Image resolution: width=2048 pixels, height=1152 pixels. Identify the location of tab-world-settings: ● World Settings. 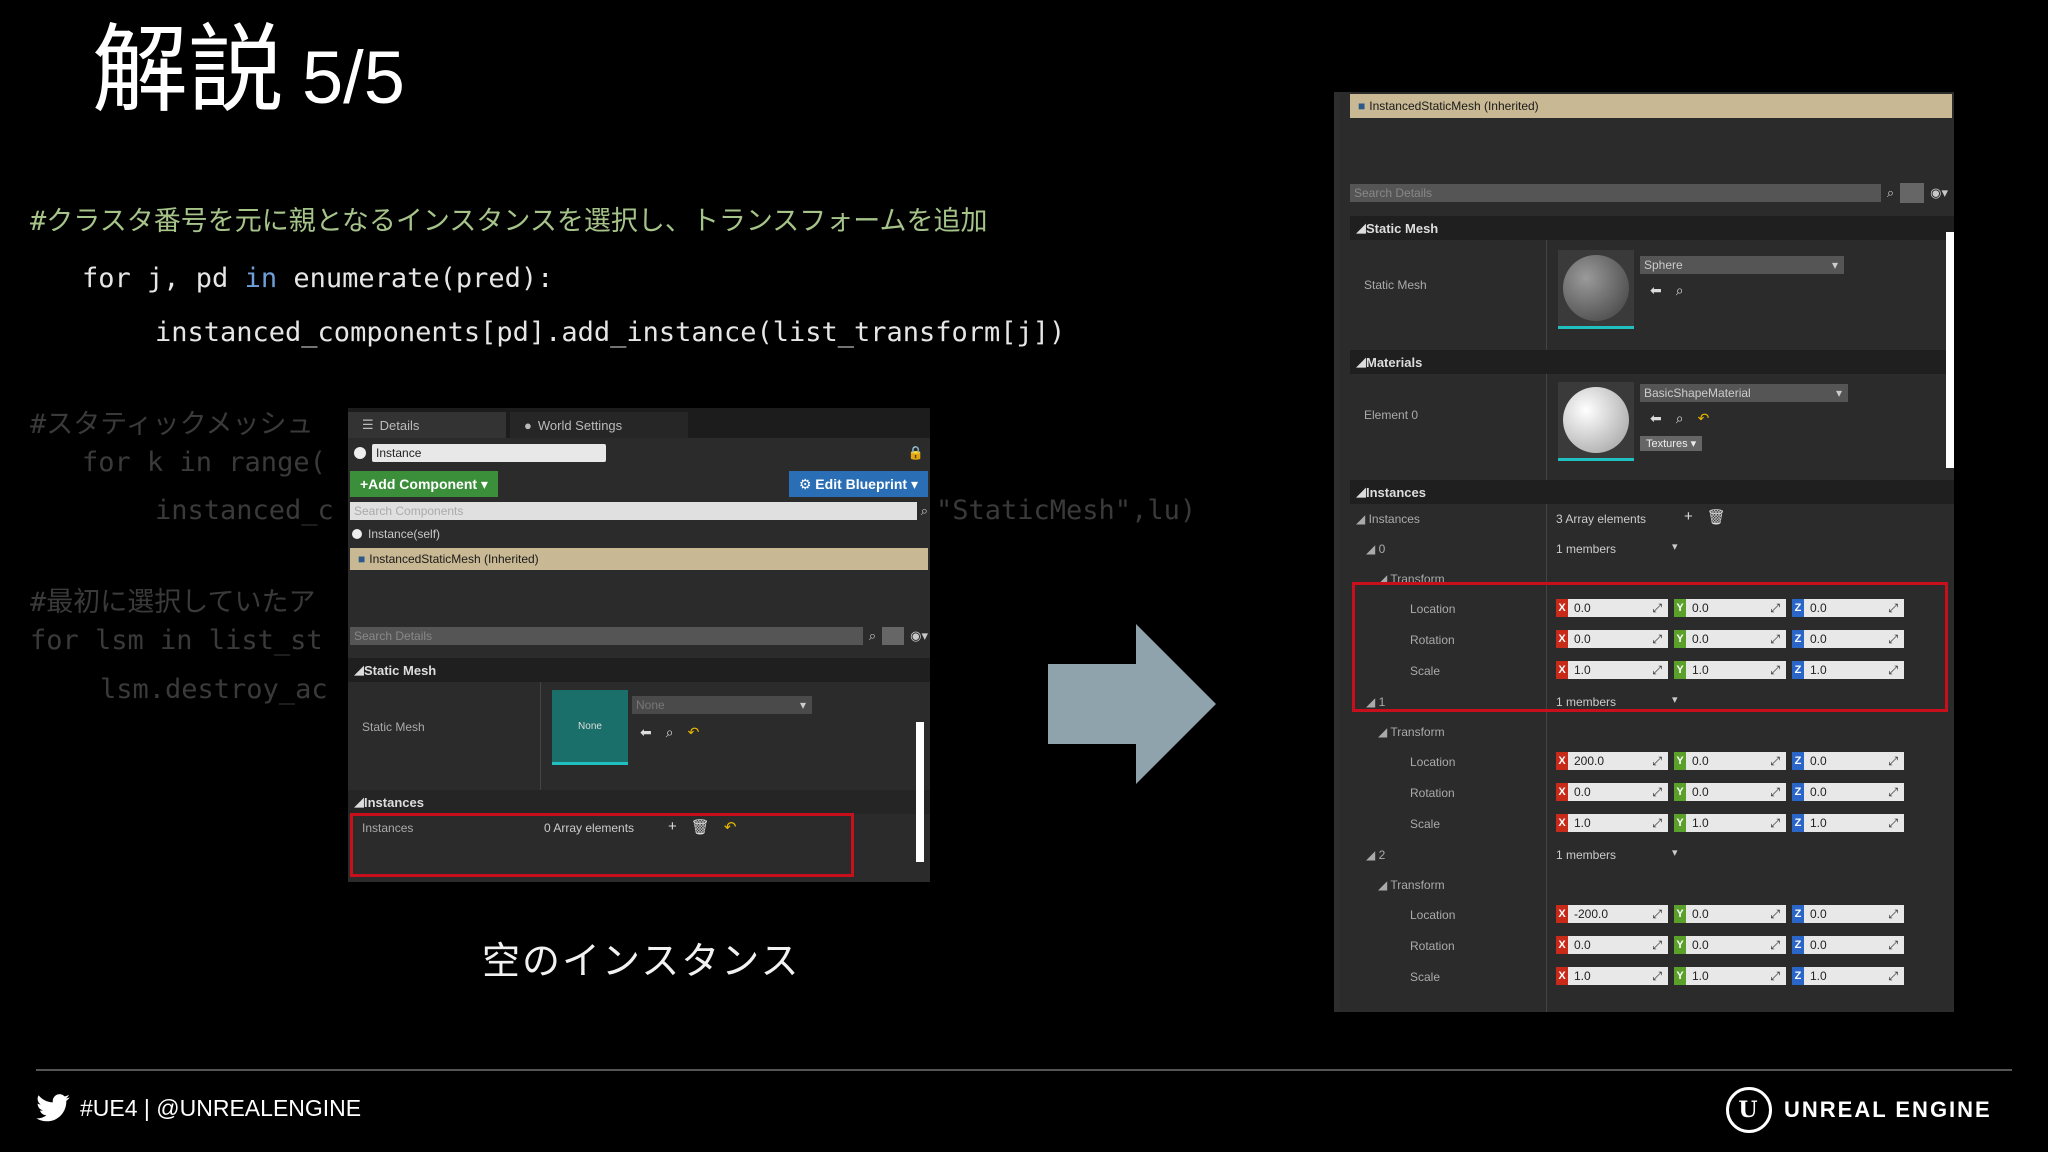
(599, 425).